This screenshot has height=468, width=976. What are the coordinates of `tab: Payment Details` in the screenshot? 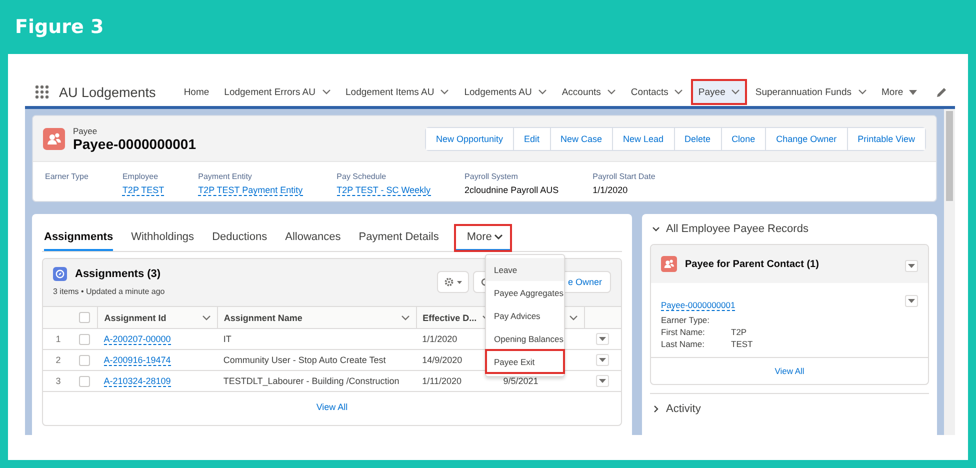 It's located at (398, 241).